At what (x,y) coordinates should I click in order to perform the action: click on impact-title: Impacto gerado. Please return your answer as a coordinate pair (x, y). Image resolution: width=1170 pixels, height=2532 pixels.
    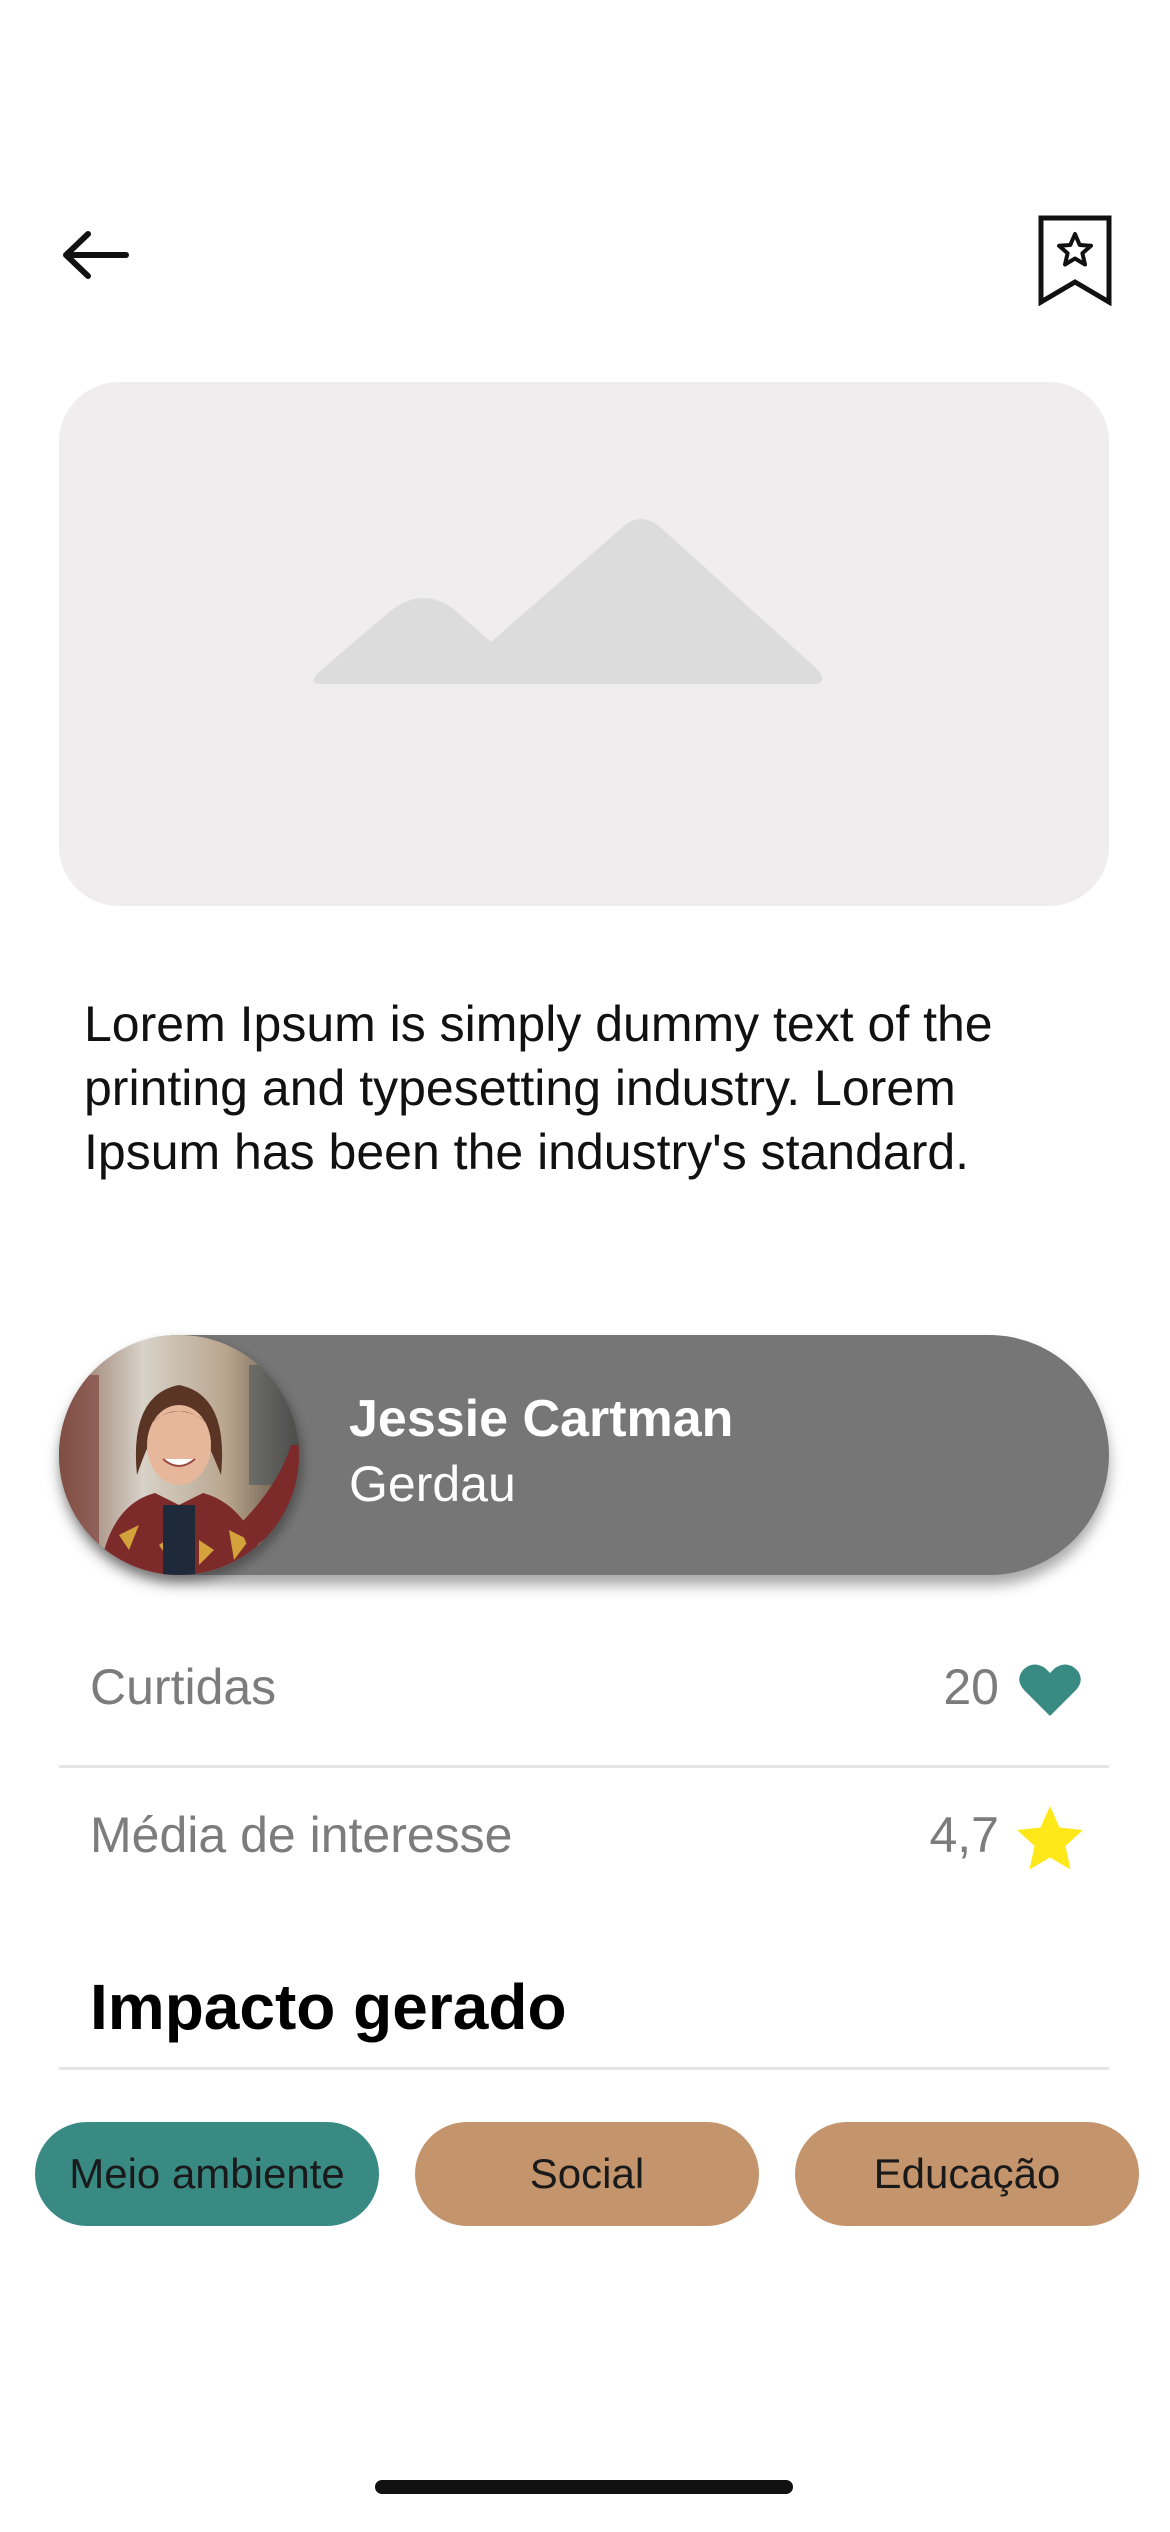
    Looking at the image, I should click on (328, 2007).